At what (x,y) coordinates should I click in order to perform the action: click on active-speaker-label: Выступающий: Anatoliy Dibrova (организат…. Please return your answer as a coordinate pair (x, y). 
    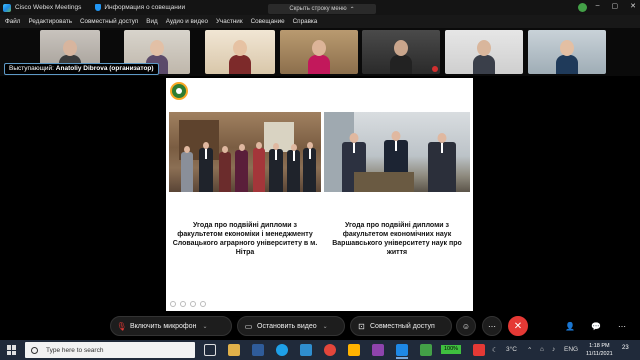
    Looking at the image, I should click on (81, 69).